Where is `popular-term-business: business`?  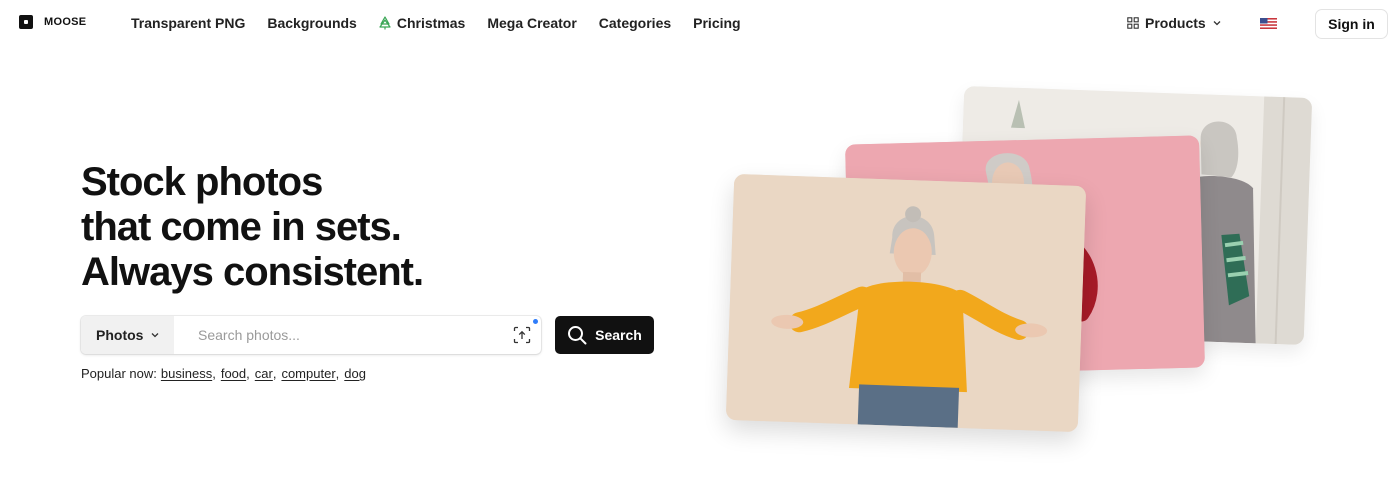
popular-term-business: business is located at coordinates (186, 373).